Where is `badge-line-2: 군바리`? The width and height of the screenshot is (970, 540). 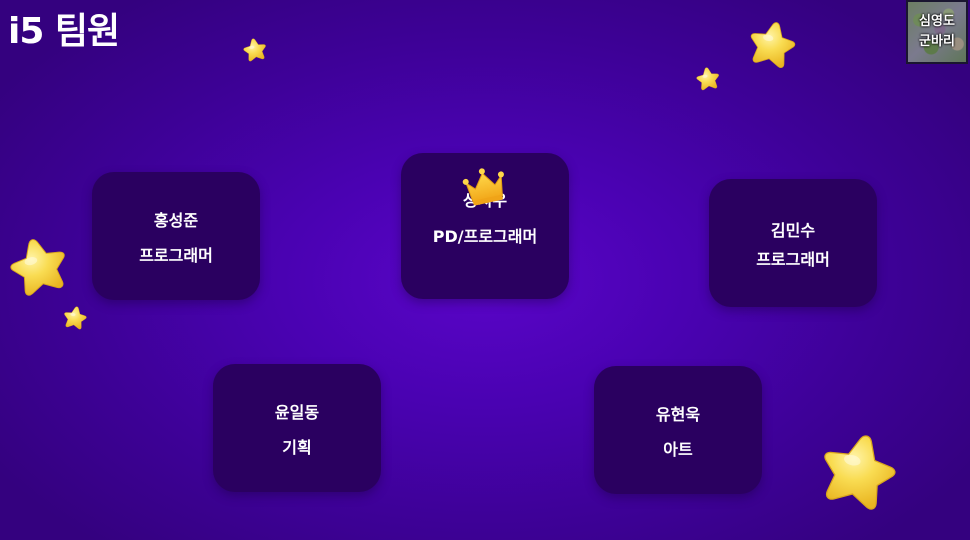
badge-line-2: 군바리 is located at coordinates (937, 41).